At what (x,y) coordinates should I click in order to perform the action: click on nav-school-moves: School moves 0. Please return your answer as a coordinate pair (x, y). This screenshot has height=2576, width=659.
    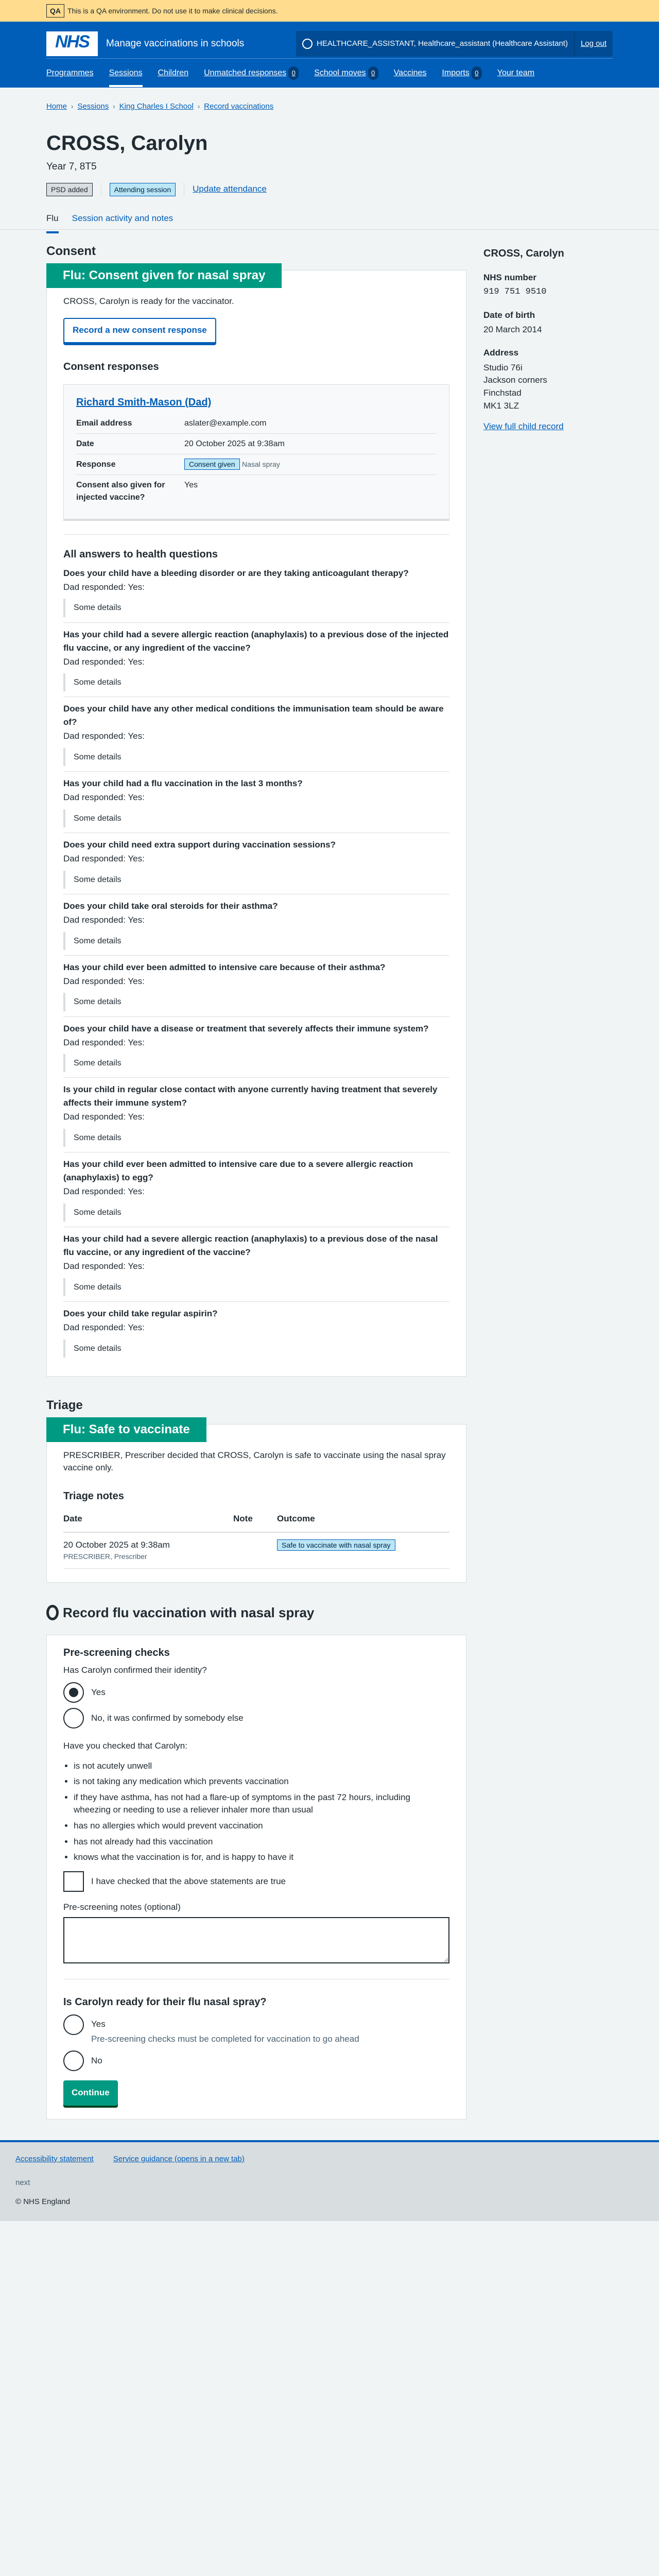
    Looking at the image, I should click on (346, 73).